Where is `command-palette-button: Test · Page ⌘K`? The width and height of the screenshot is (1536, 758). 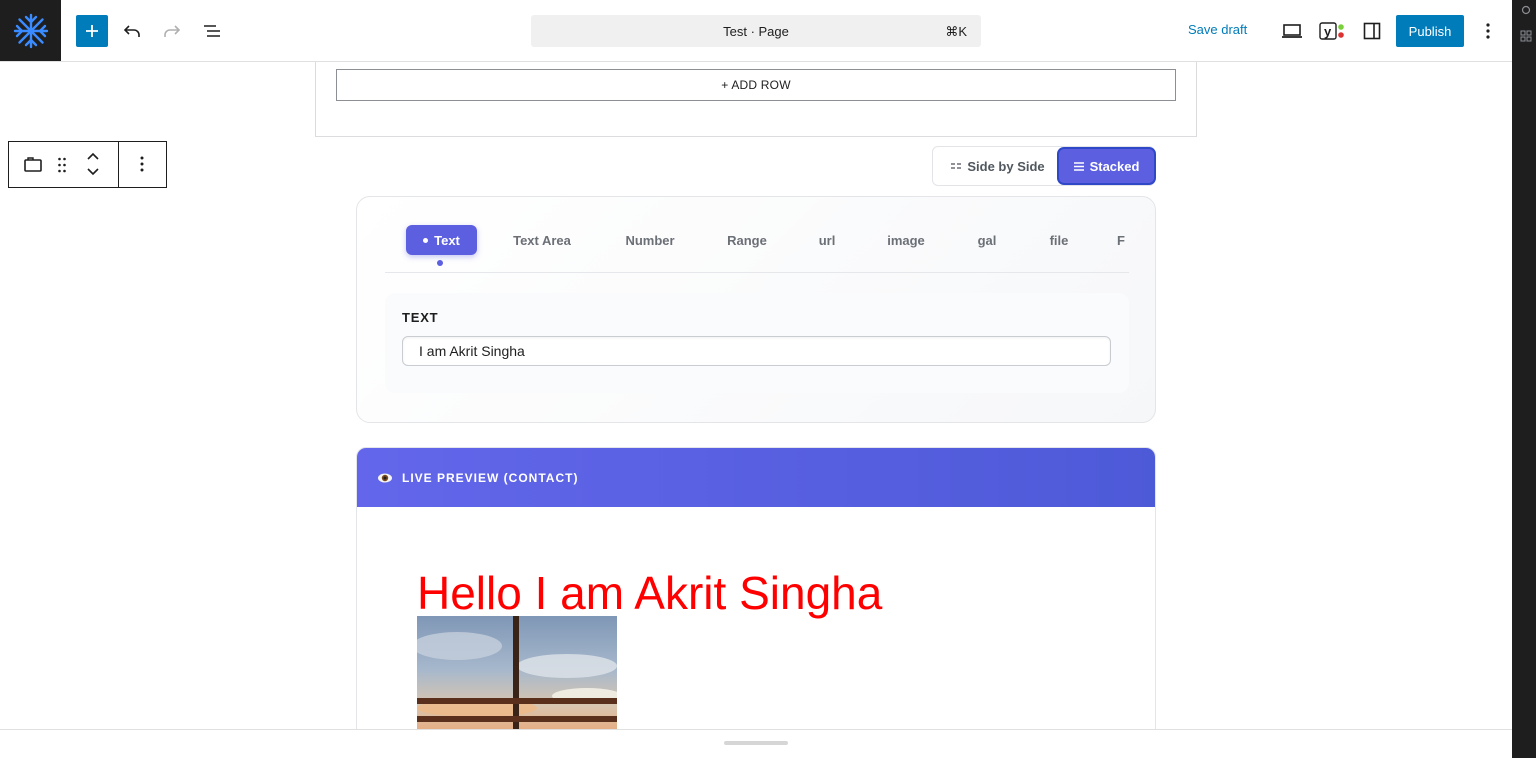 command-palette-button: Test · Page ⌘K is located at coordinates (756, 31).